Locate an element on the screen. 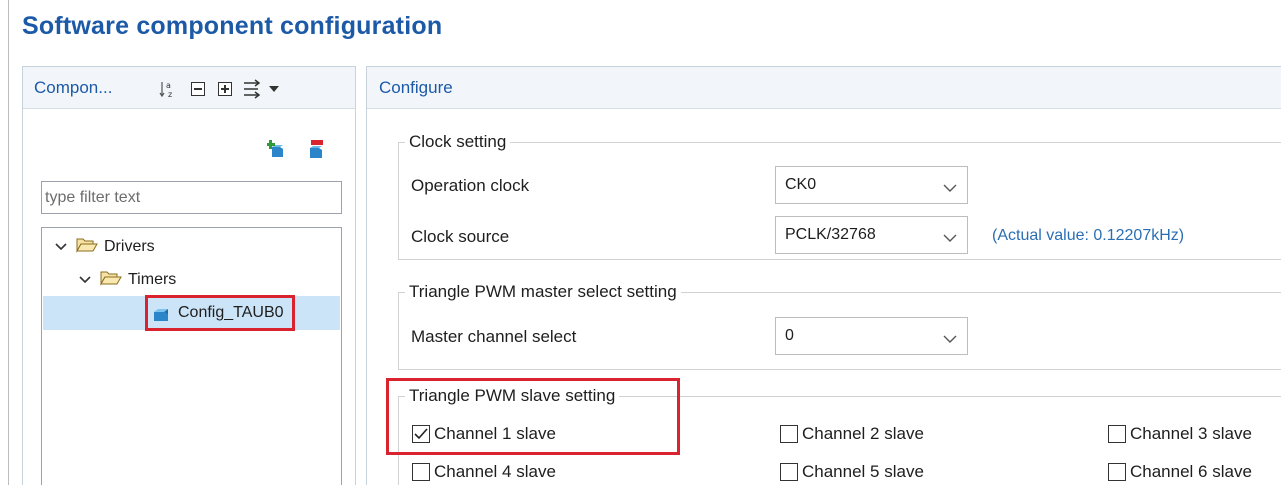 The width and height of the screenshot is (1281, 485). window-edge-divider is located at coordinates (8, 242).